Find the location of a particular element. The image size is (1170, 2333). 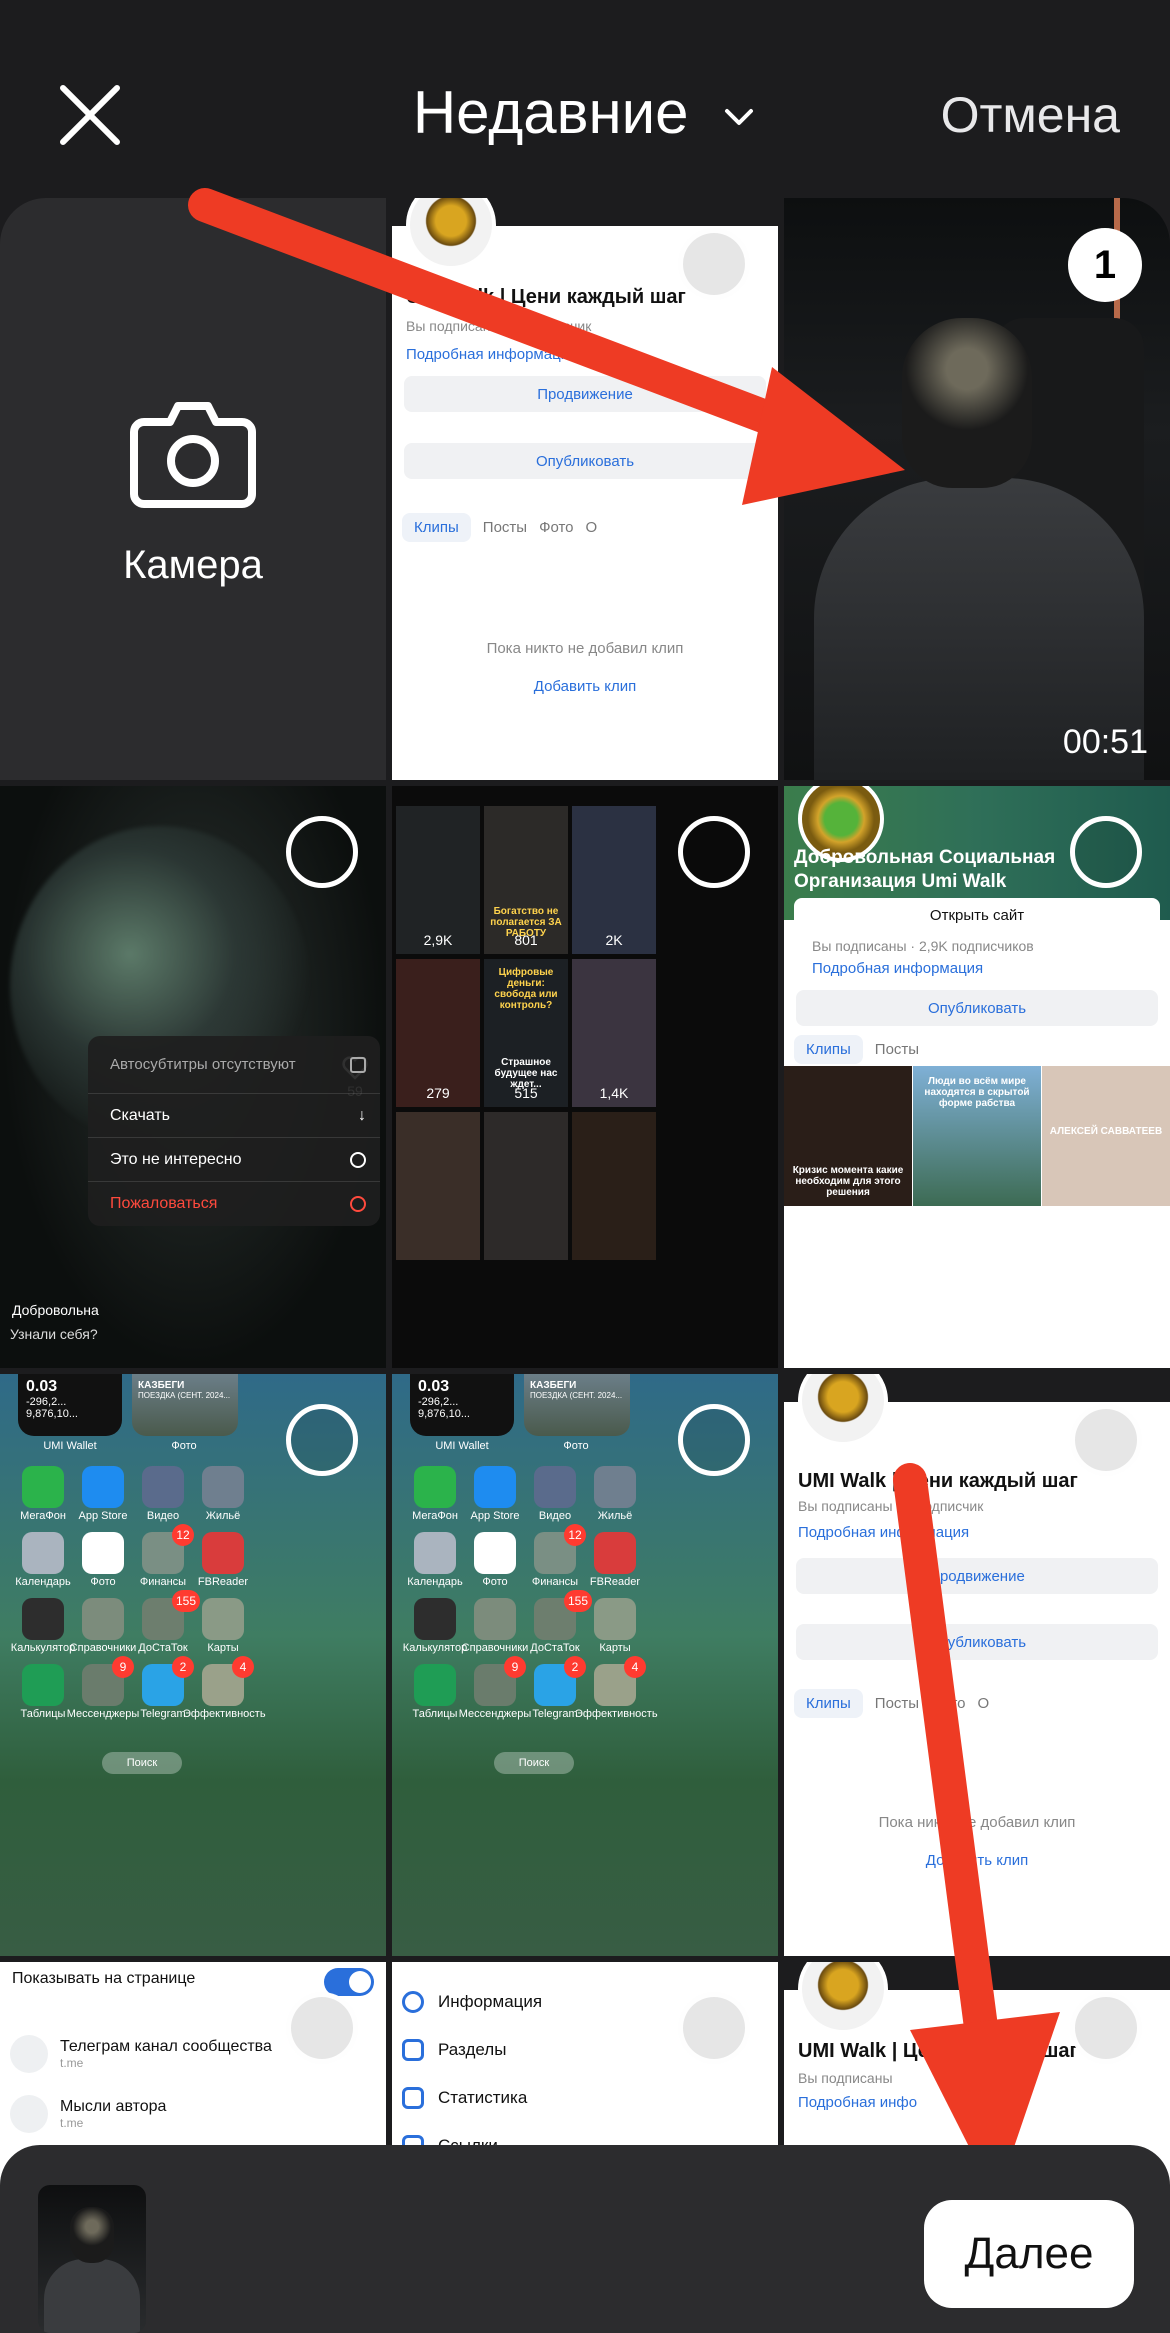

details-link: Подробная информация is located at coordinates (884, 1532).